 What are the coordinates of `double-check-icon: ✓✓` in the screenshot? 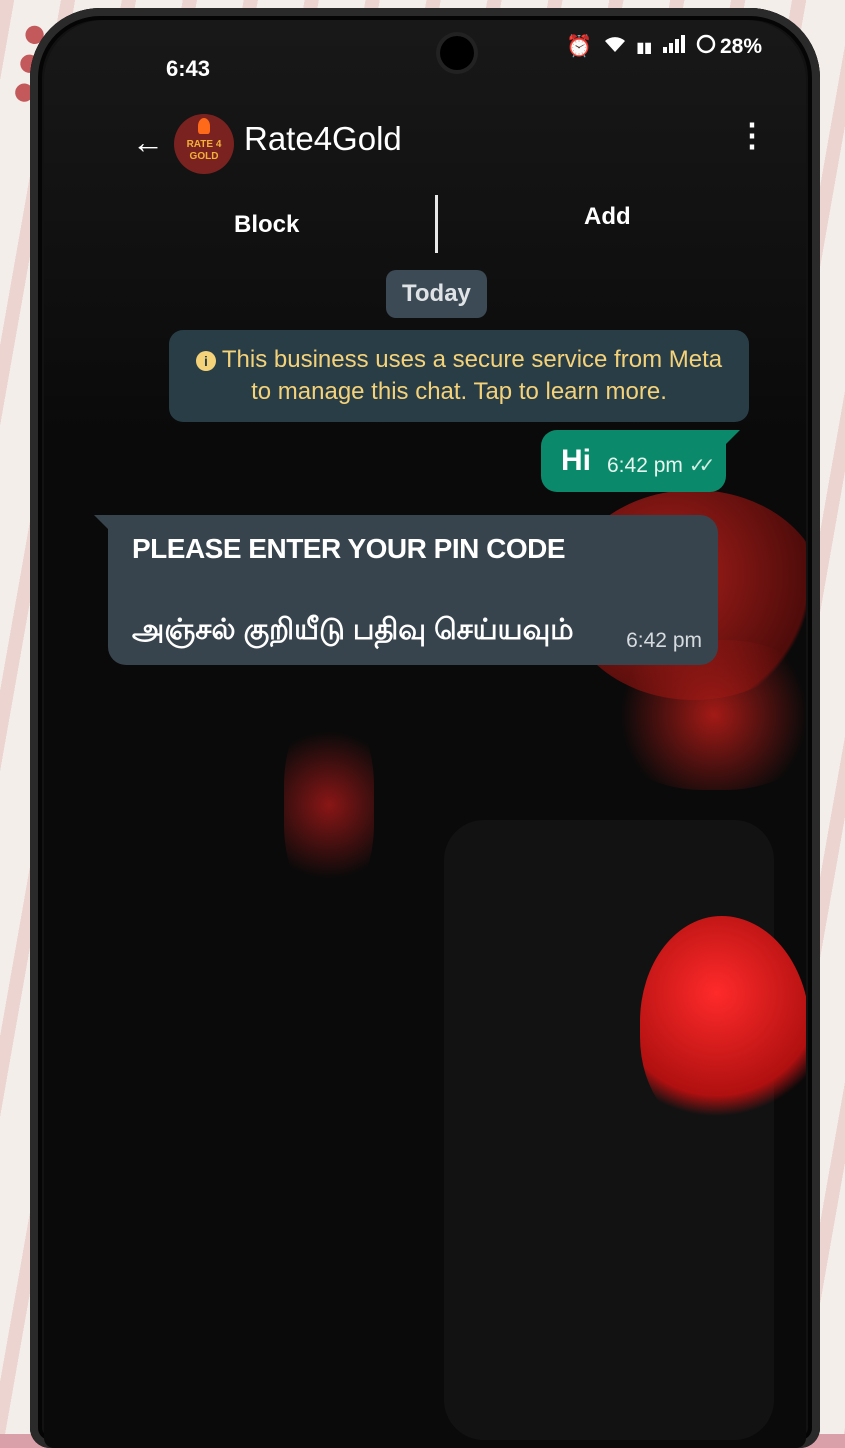 It's located at (701, 466).